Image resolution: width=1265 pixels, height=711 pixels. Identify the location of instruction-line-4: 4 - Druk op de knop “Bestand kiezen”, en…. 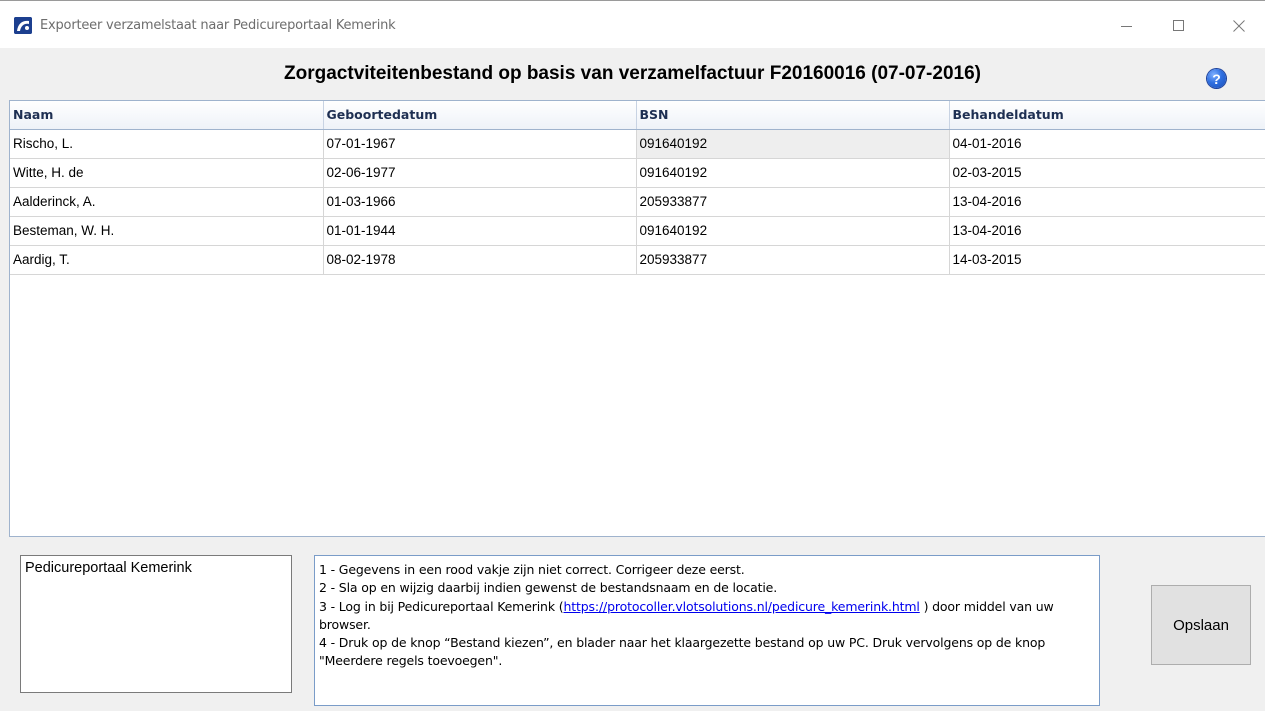
(682, 652).